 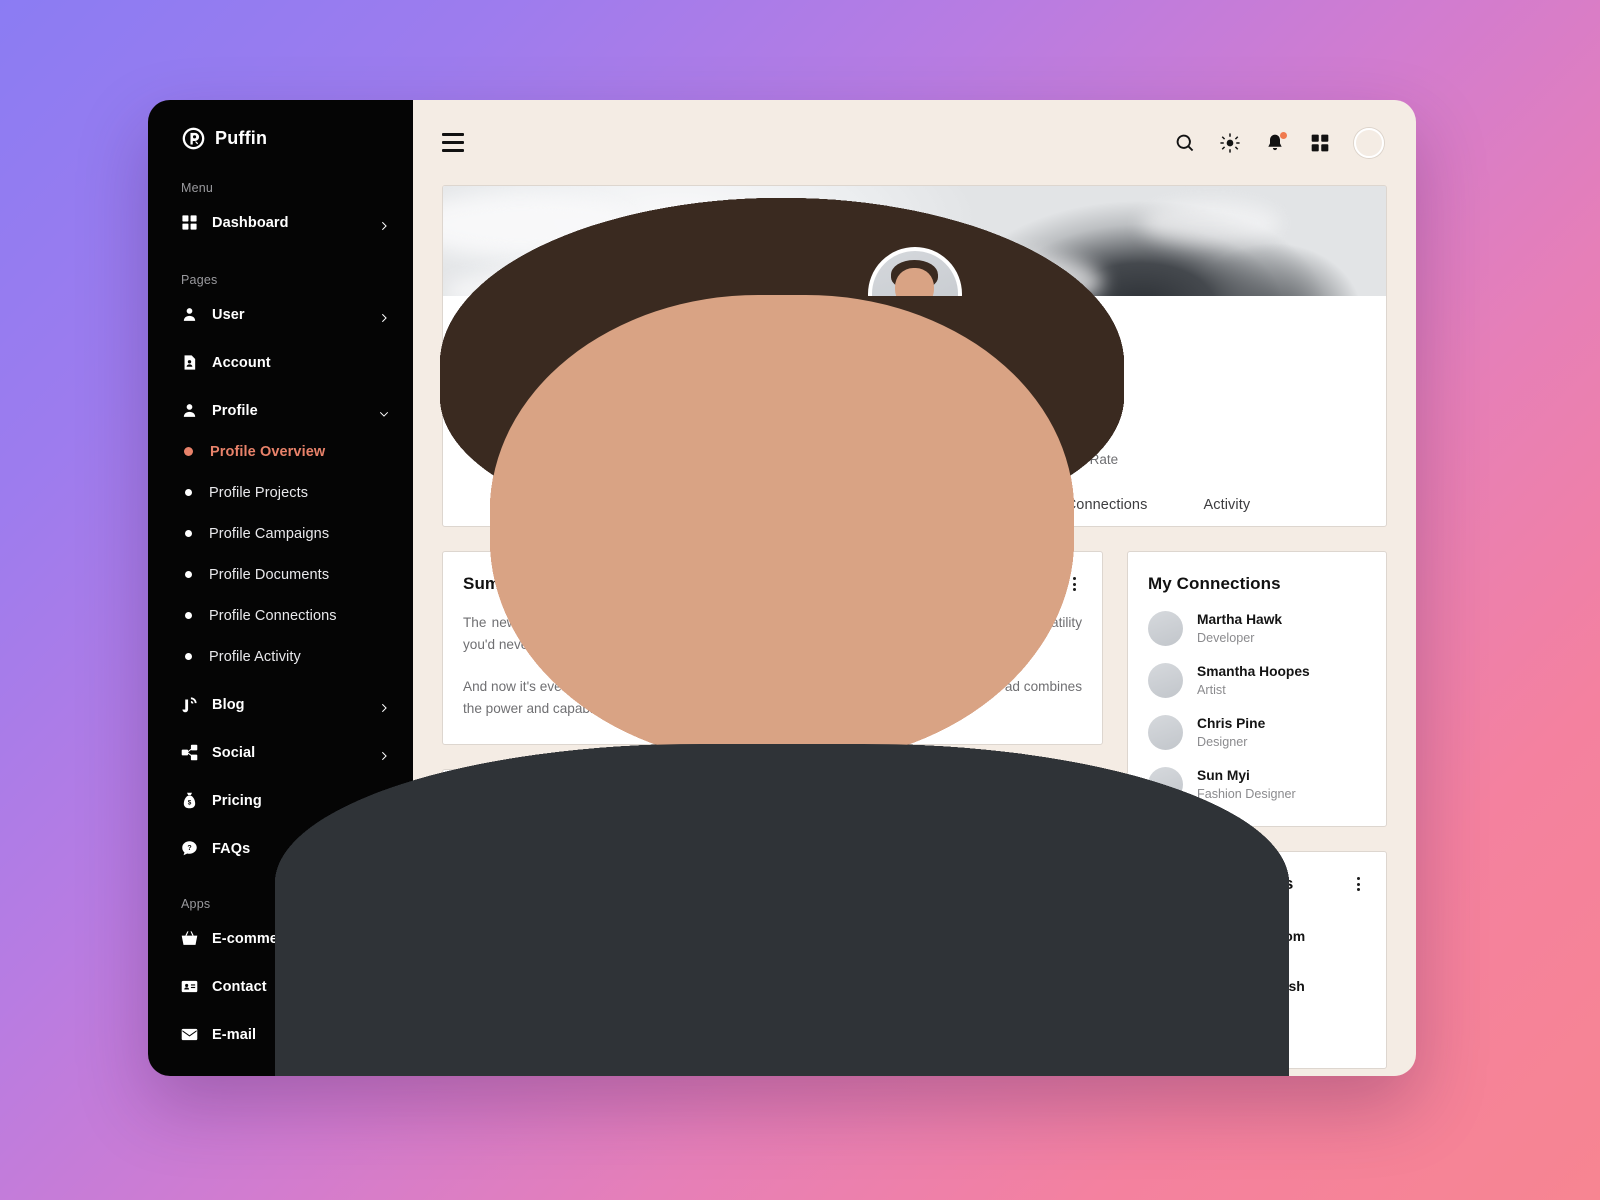 I want to click on profile-avatar, so click(x=914, y=271).